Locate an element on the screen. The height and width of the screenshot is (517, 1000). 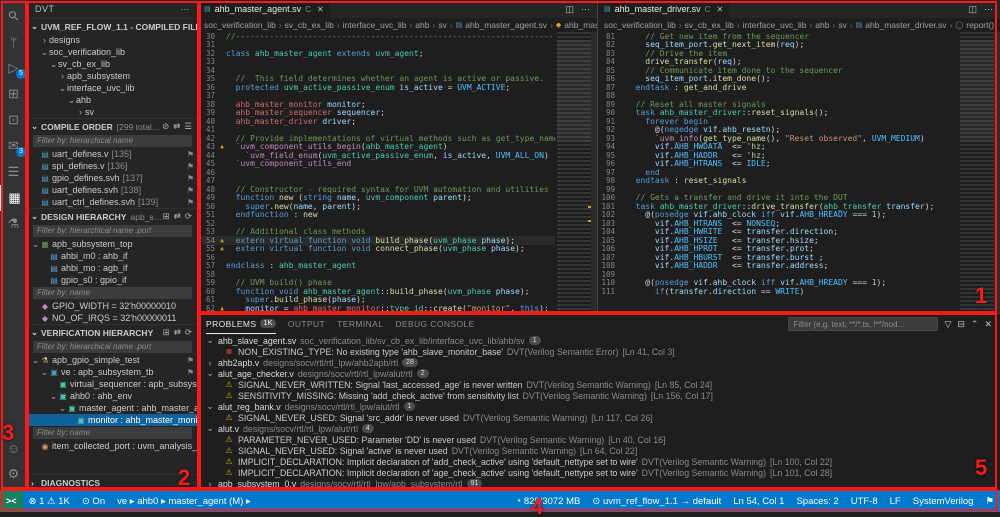
panel-tab-debug-console: DEBUG CONSOLE is located at coordinates (434, 324).